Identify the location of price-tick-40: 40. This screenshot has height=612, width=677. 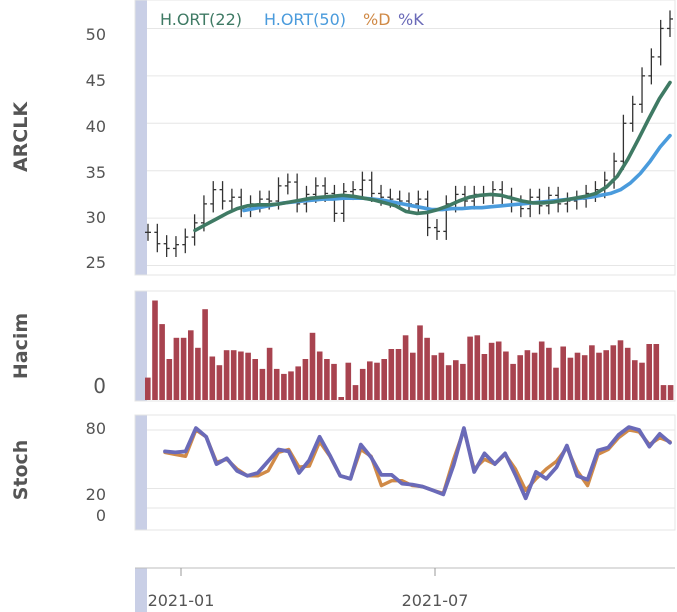
(96, 126).